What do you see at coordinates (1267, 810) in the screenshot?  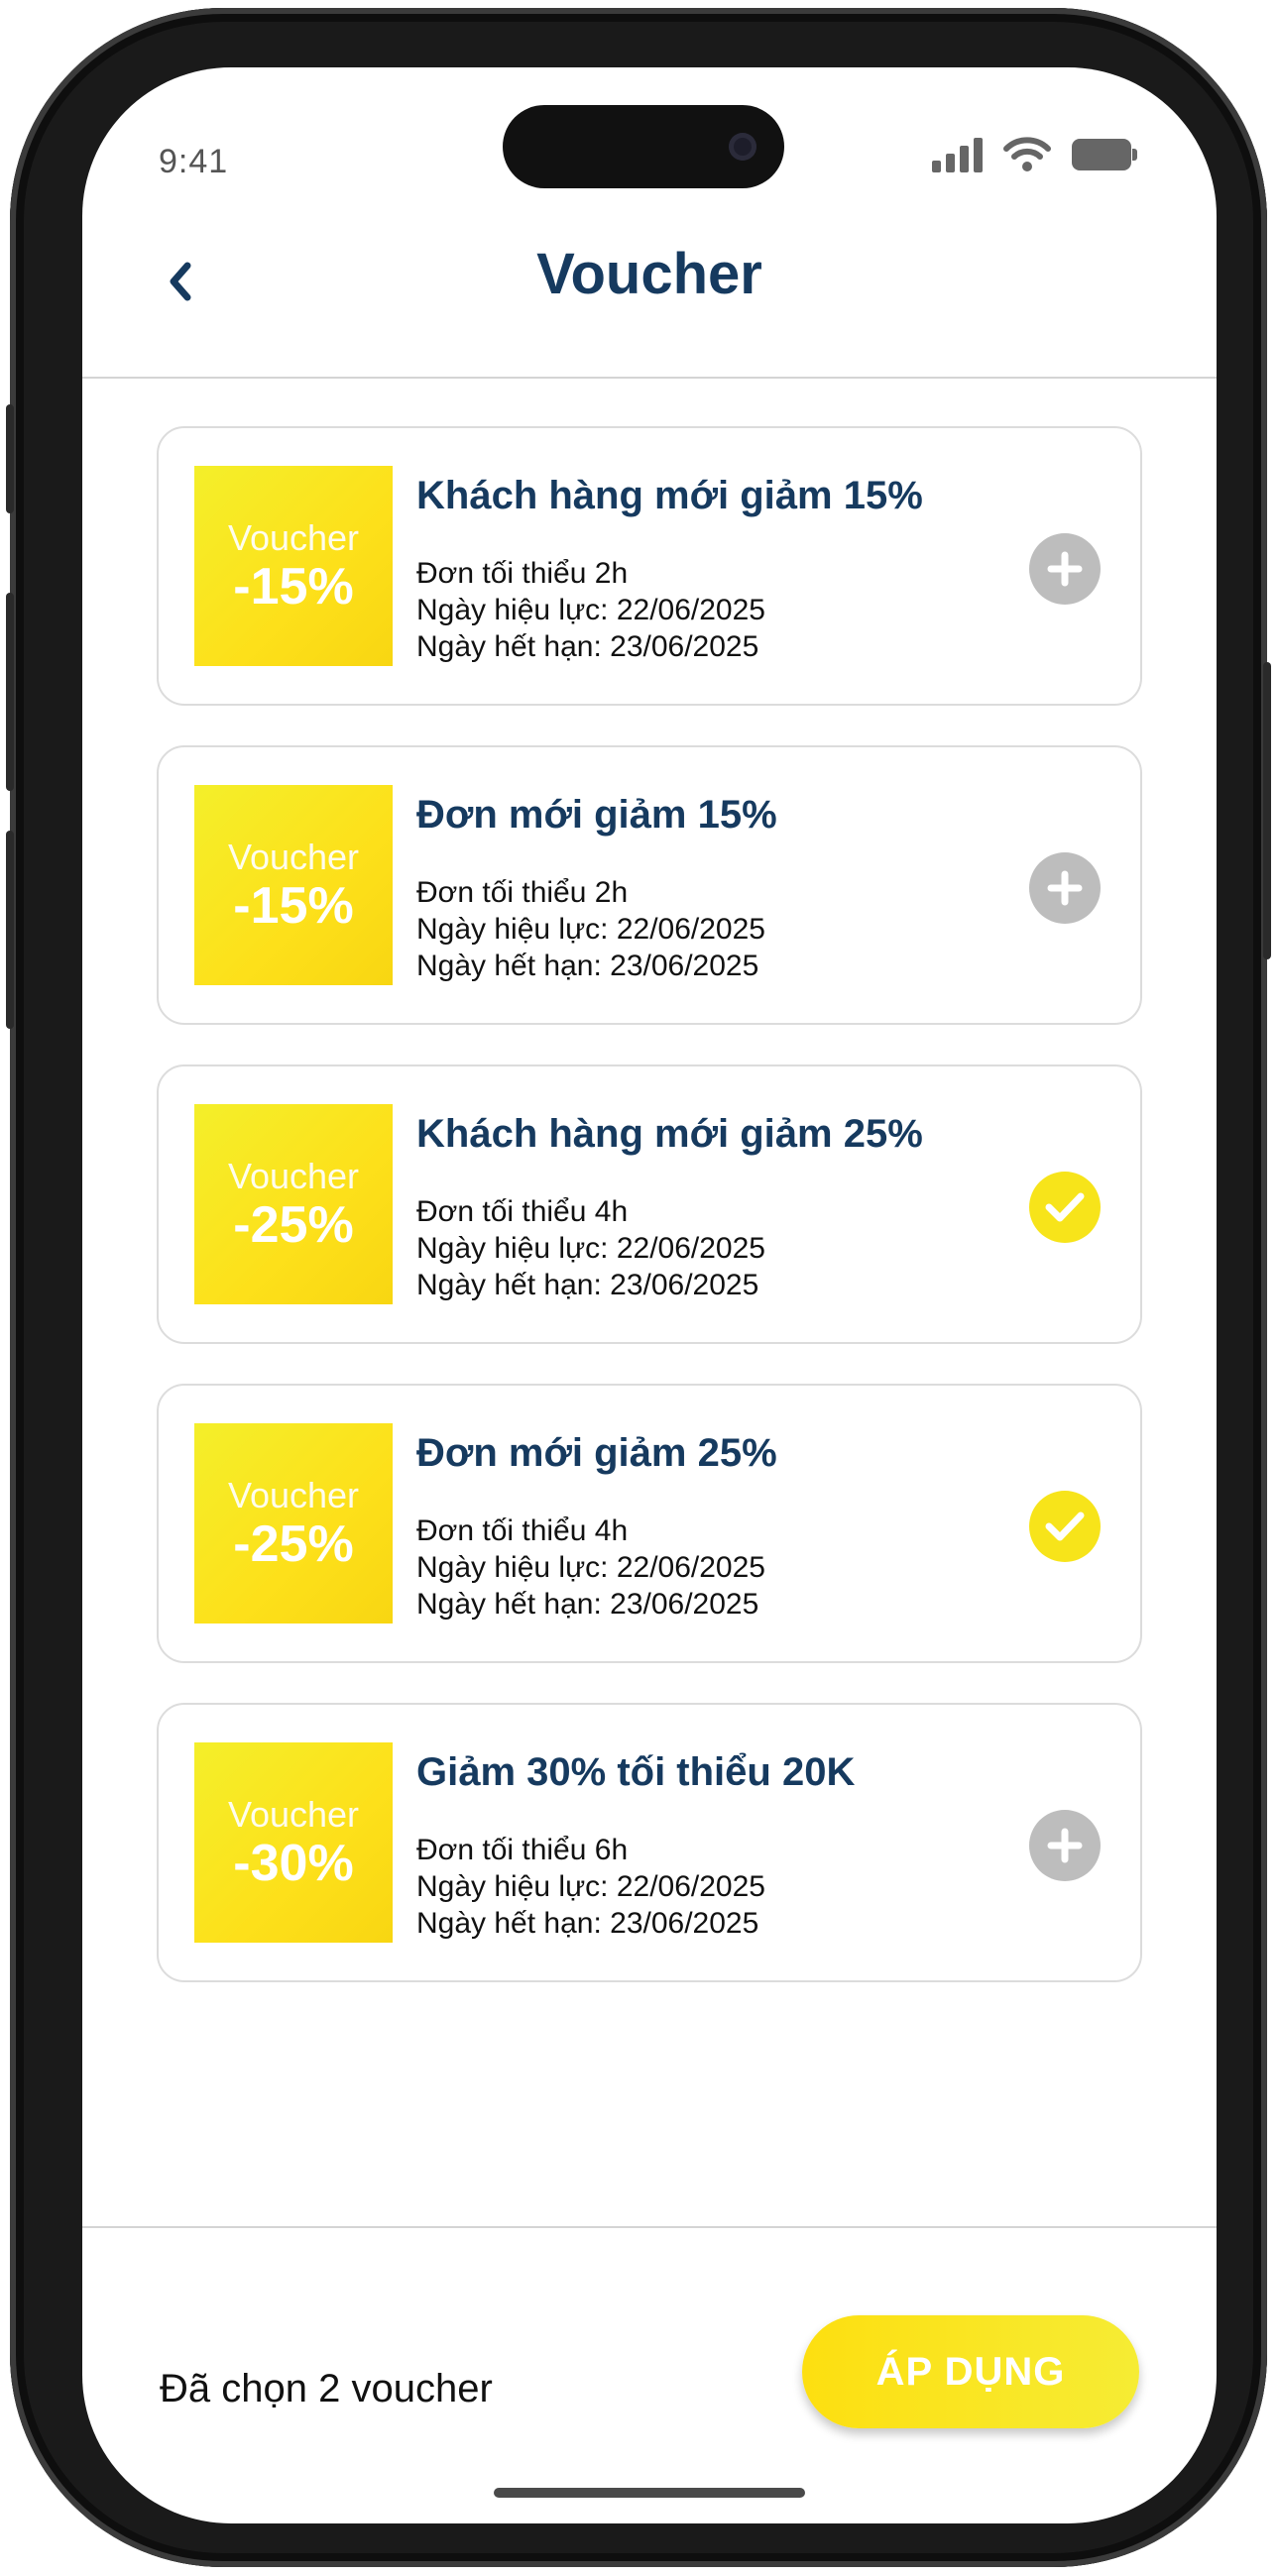 I see `power-button` at bounding box center [1267, 810].